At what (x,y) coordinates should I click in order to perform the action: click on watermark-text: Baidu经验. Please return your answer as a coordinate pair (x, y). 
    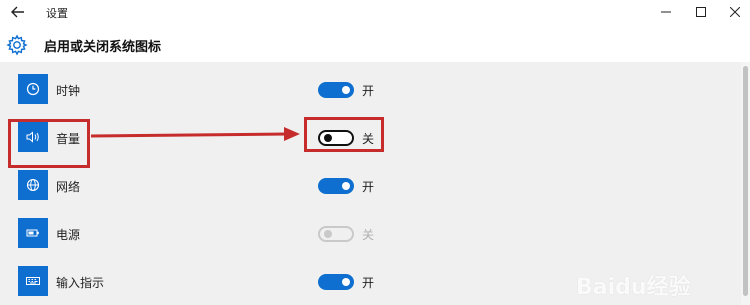
    Looking at the image, I should click on (633, 287).